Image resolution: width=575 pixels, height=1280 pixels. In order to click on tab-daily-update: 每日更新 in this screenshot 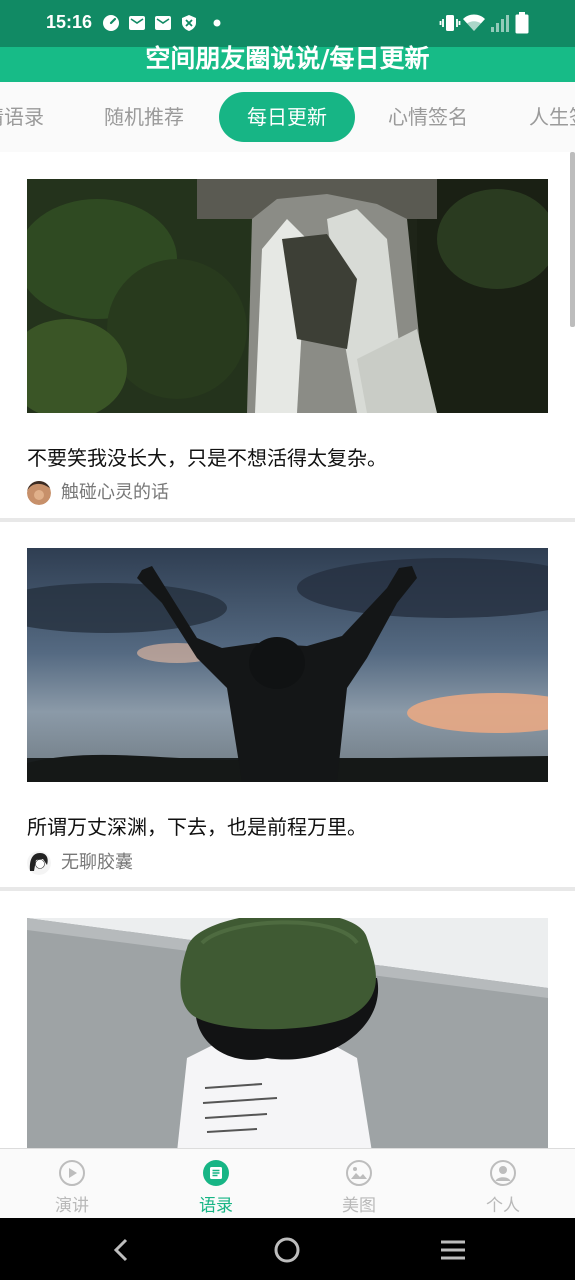, I will do `click(287, 117)`.